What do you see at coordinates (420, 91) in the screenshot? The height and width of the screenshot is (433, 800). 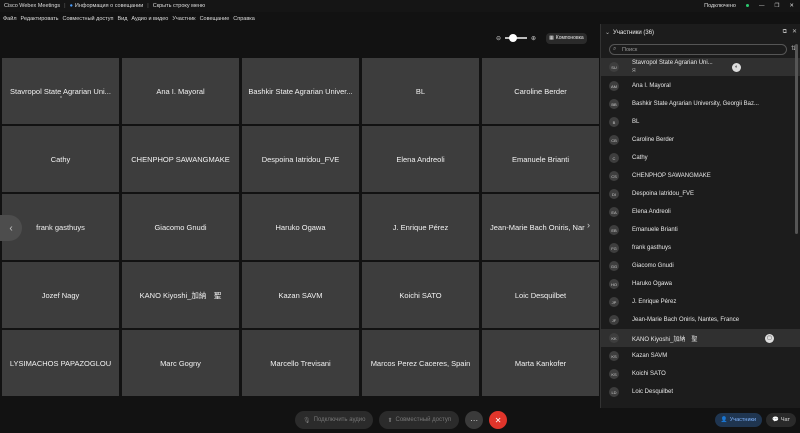 I see `video-tile: BL` at bounding box center [420, 91].